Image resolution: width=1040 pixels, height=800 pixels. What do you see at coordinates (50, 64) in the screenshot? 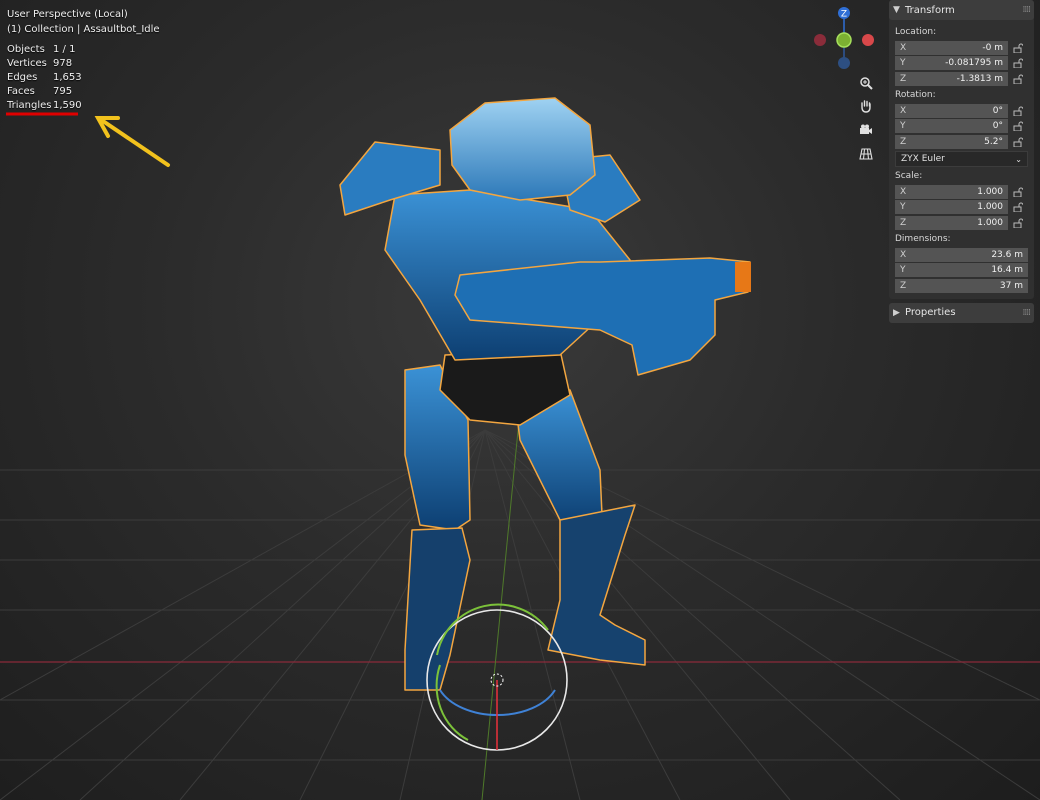
I see `stat-row-vertices: Vertices 978` at bounding box center [50, 64].